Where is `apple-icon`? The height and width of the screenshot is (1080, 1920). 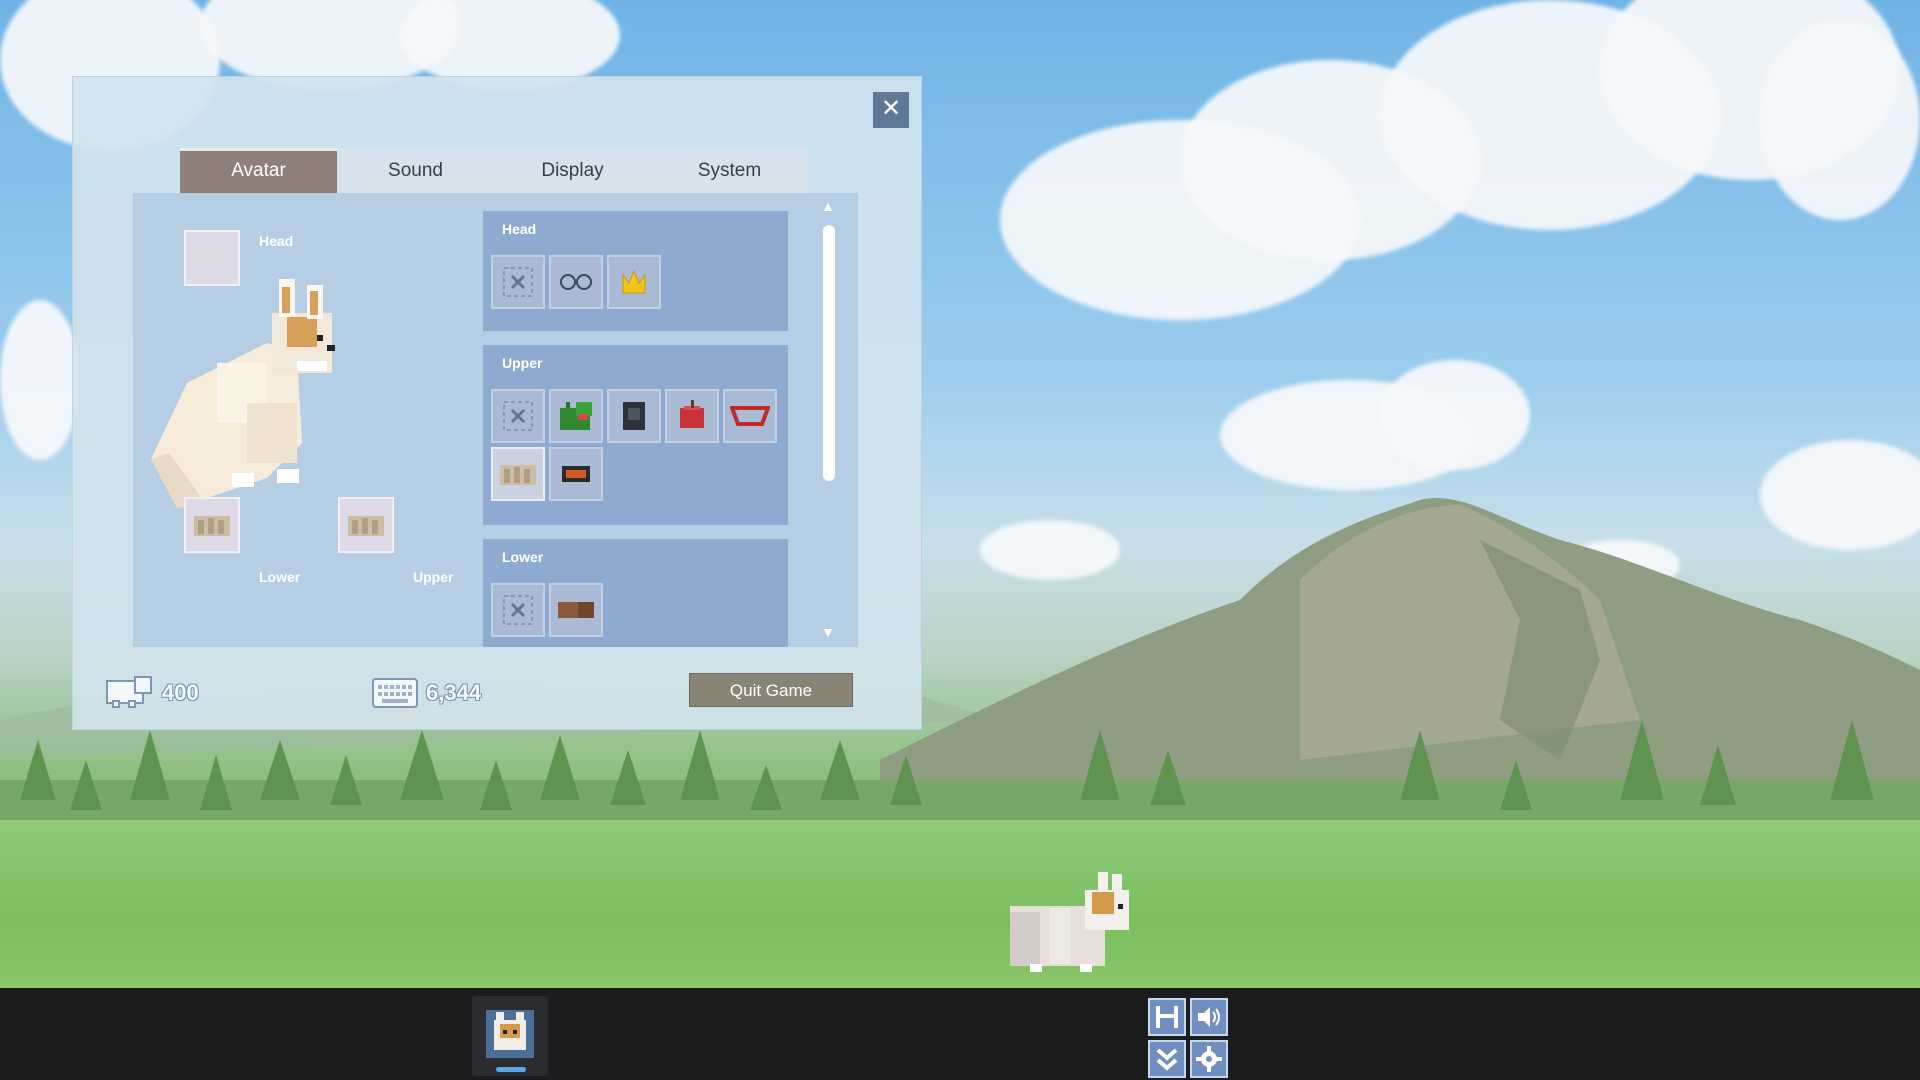
apple-icon is located at coordinates (692, 414).